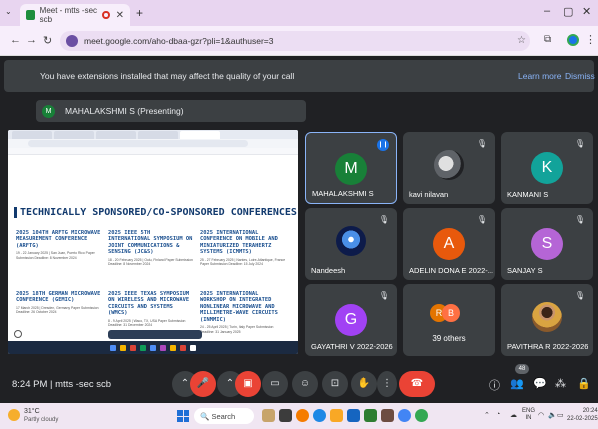 The height and width of the screenshot is (429, 598). Describe the element at coordinates (573, 40) in the screenshot. I see `profile-avatar` at that location.